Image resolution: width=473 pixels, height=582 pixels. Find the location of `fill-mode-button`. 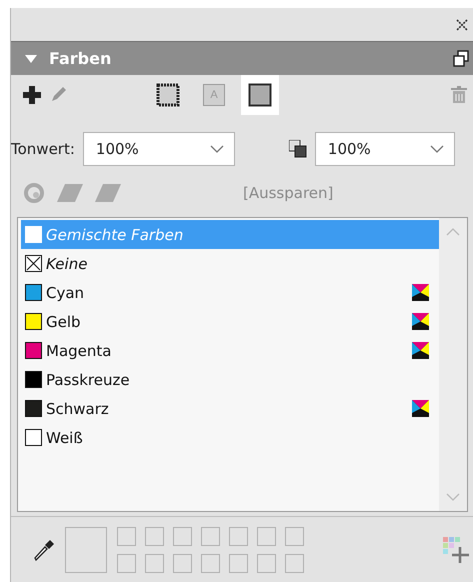

fill-mode-button is located at coordinates (260, 95).